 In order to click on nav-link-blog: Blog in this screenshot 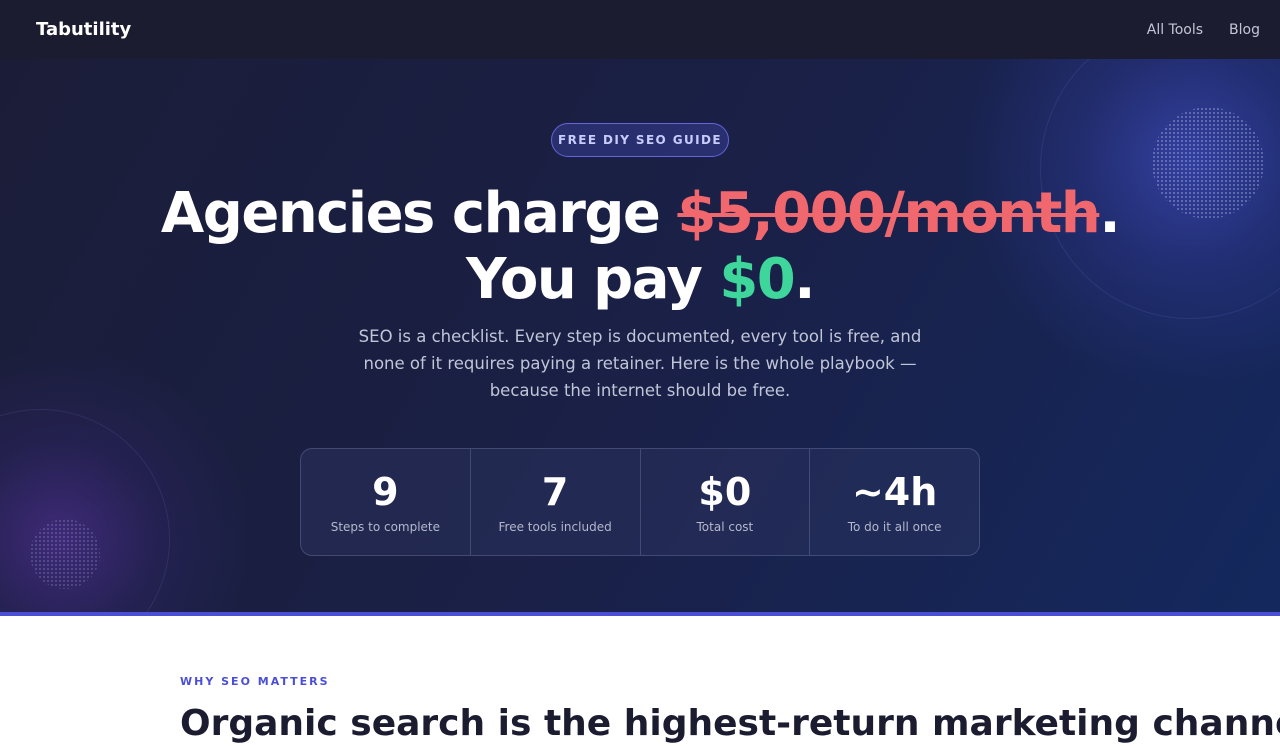, I will do `click(1244, 30)`.